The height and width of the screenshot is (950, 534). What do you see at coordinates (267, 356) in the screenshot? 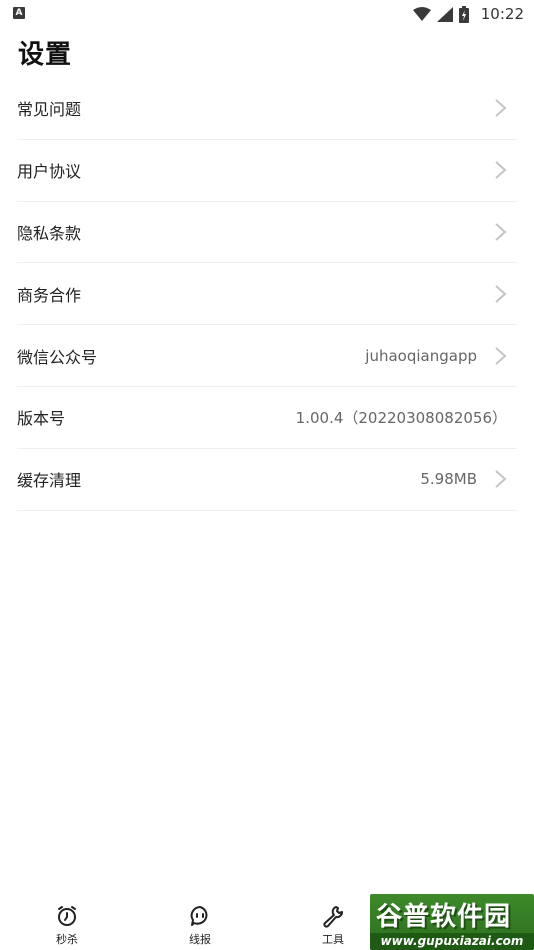
I see `settings-item-wechat: 微信公众号 juhaoqiangapp` at bounding box center [267, 356].